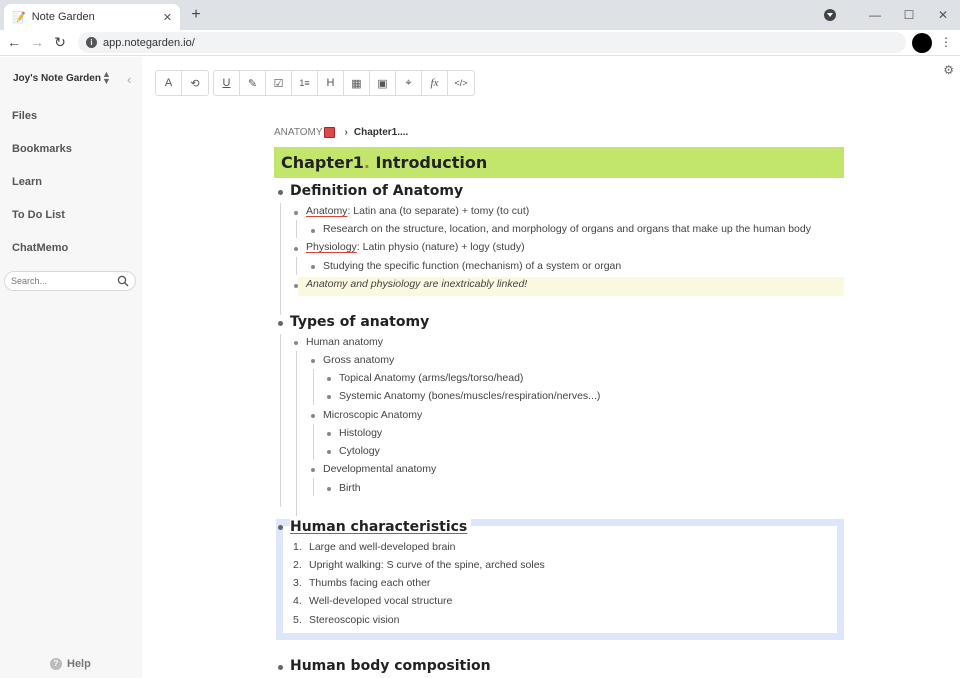  I want to click on list-item: Histology, so click(360, 433).